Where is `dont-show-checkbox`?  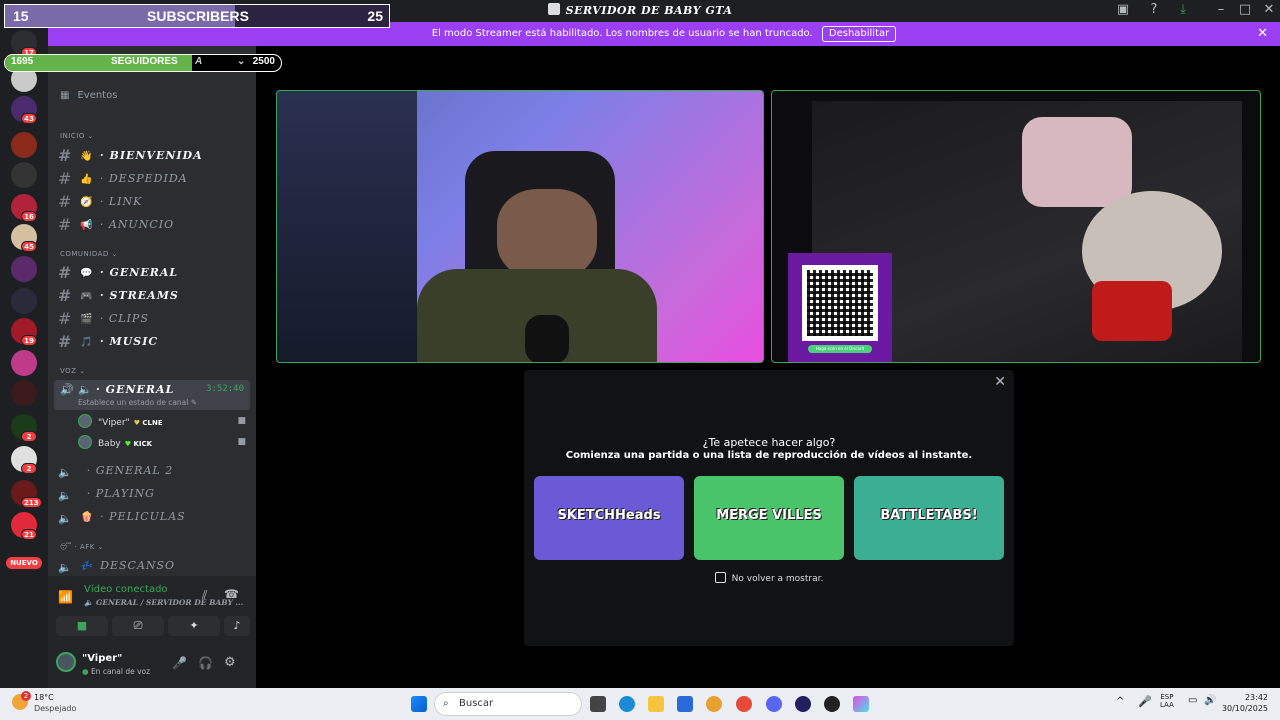
dont-show-checkbox is located at coordinates (720, 577).